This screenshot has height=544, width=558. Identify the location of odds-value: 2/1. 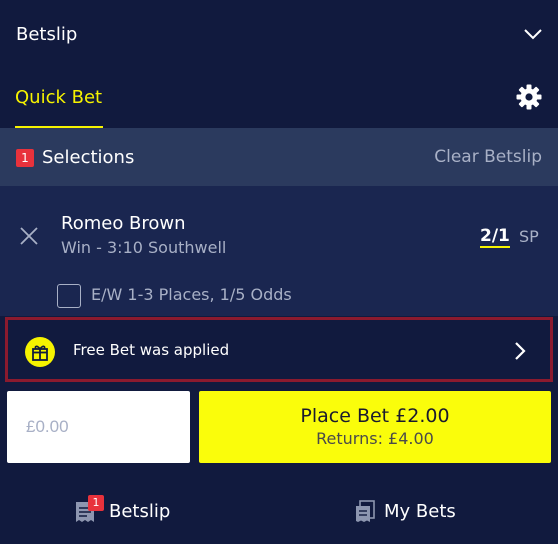
(495, 237).